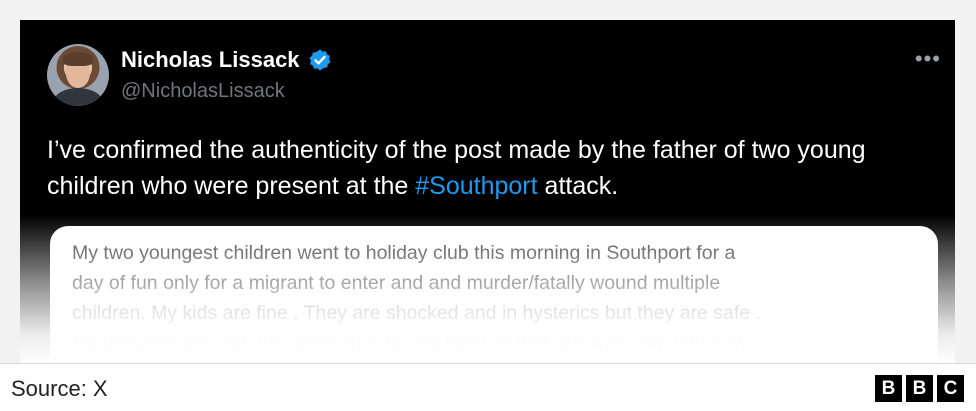 This screenshot has width=976, height=411. Describe the element at coordinates (476, 186) in the screenshot. I see `hashtag-link: #Southport` at that location.